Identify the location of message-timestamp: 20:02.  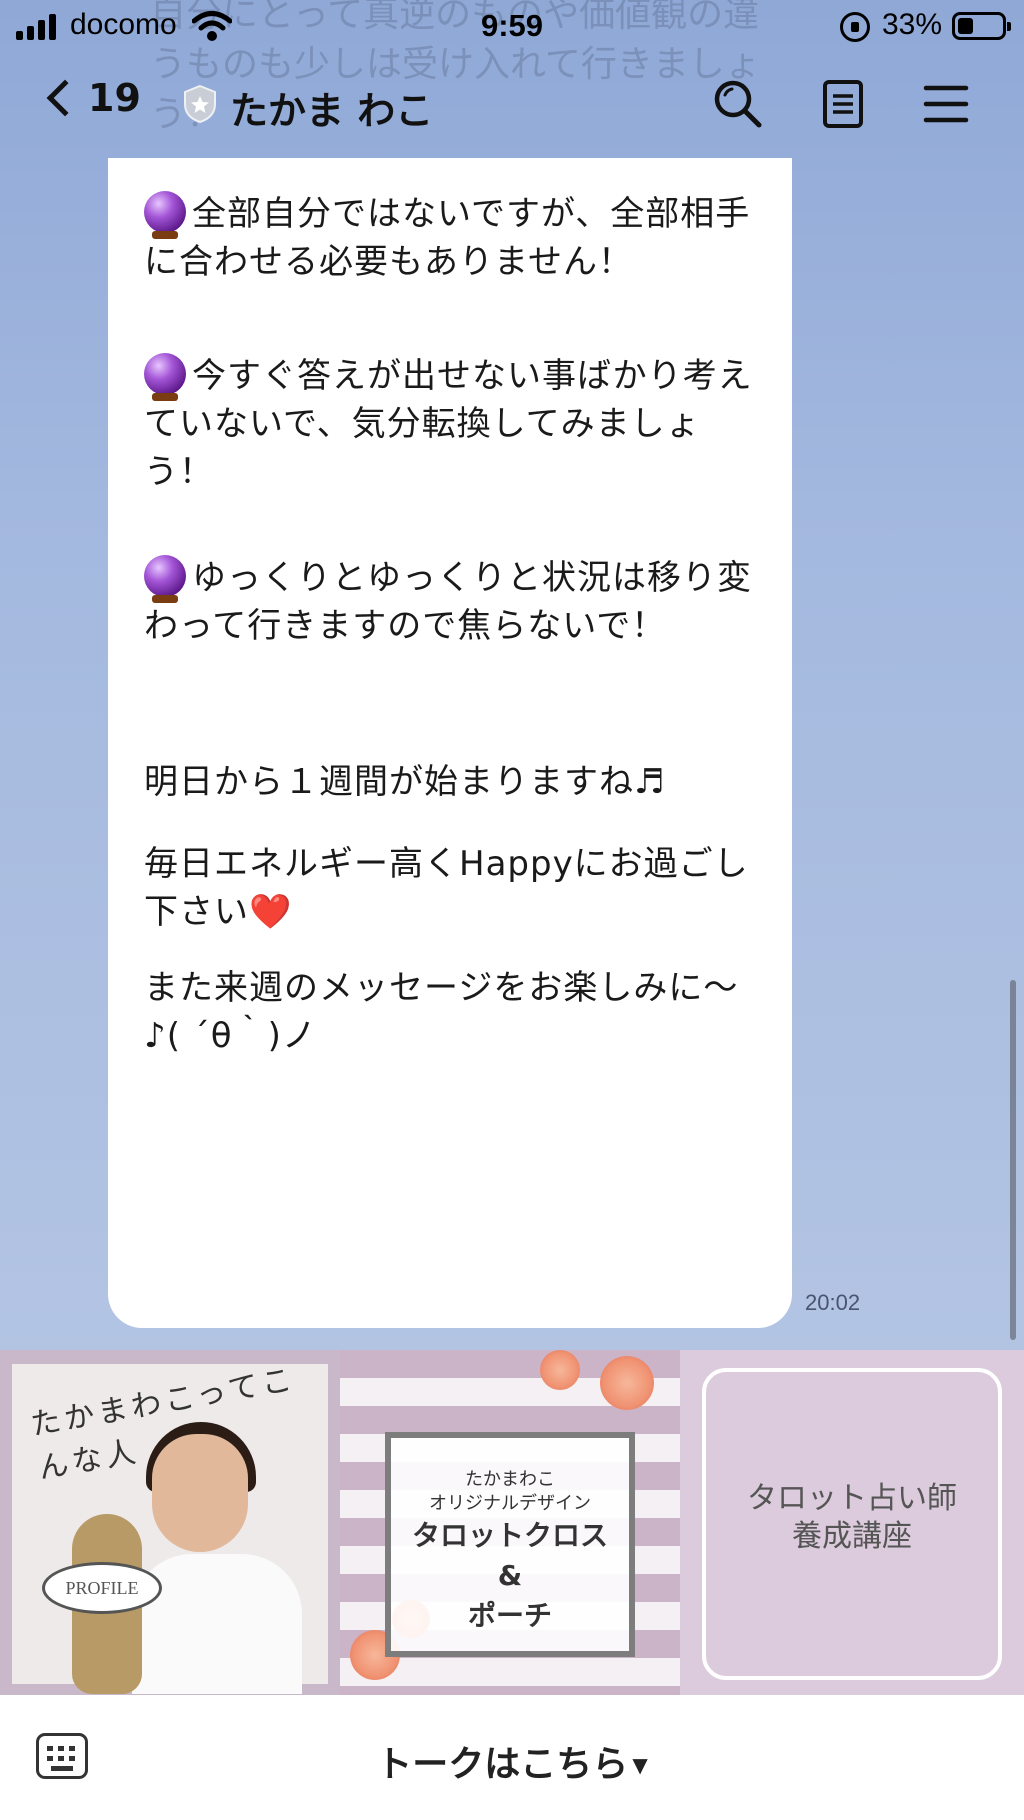
(833, 1302).